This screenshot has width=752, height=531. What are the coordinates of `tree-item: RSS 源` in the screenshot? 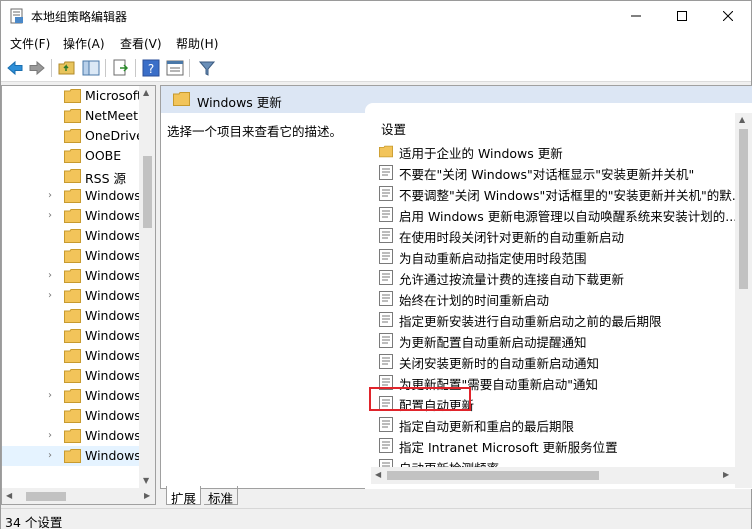 It's located at (71, 176).